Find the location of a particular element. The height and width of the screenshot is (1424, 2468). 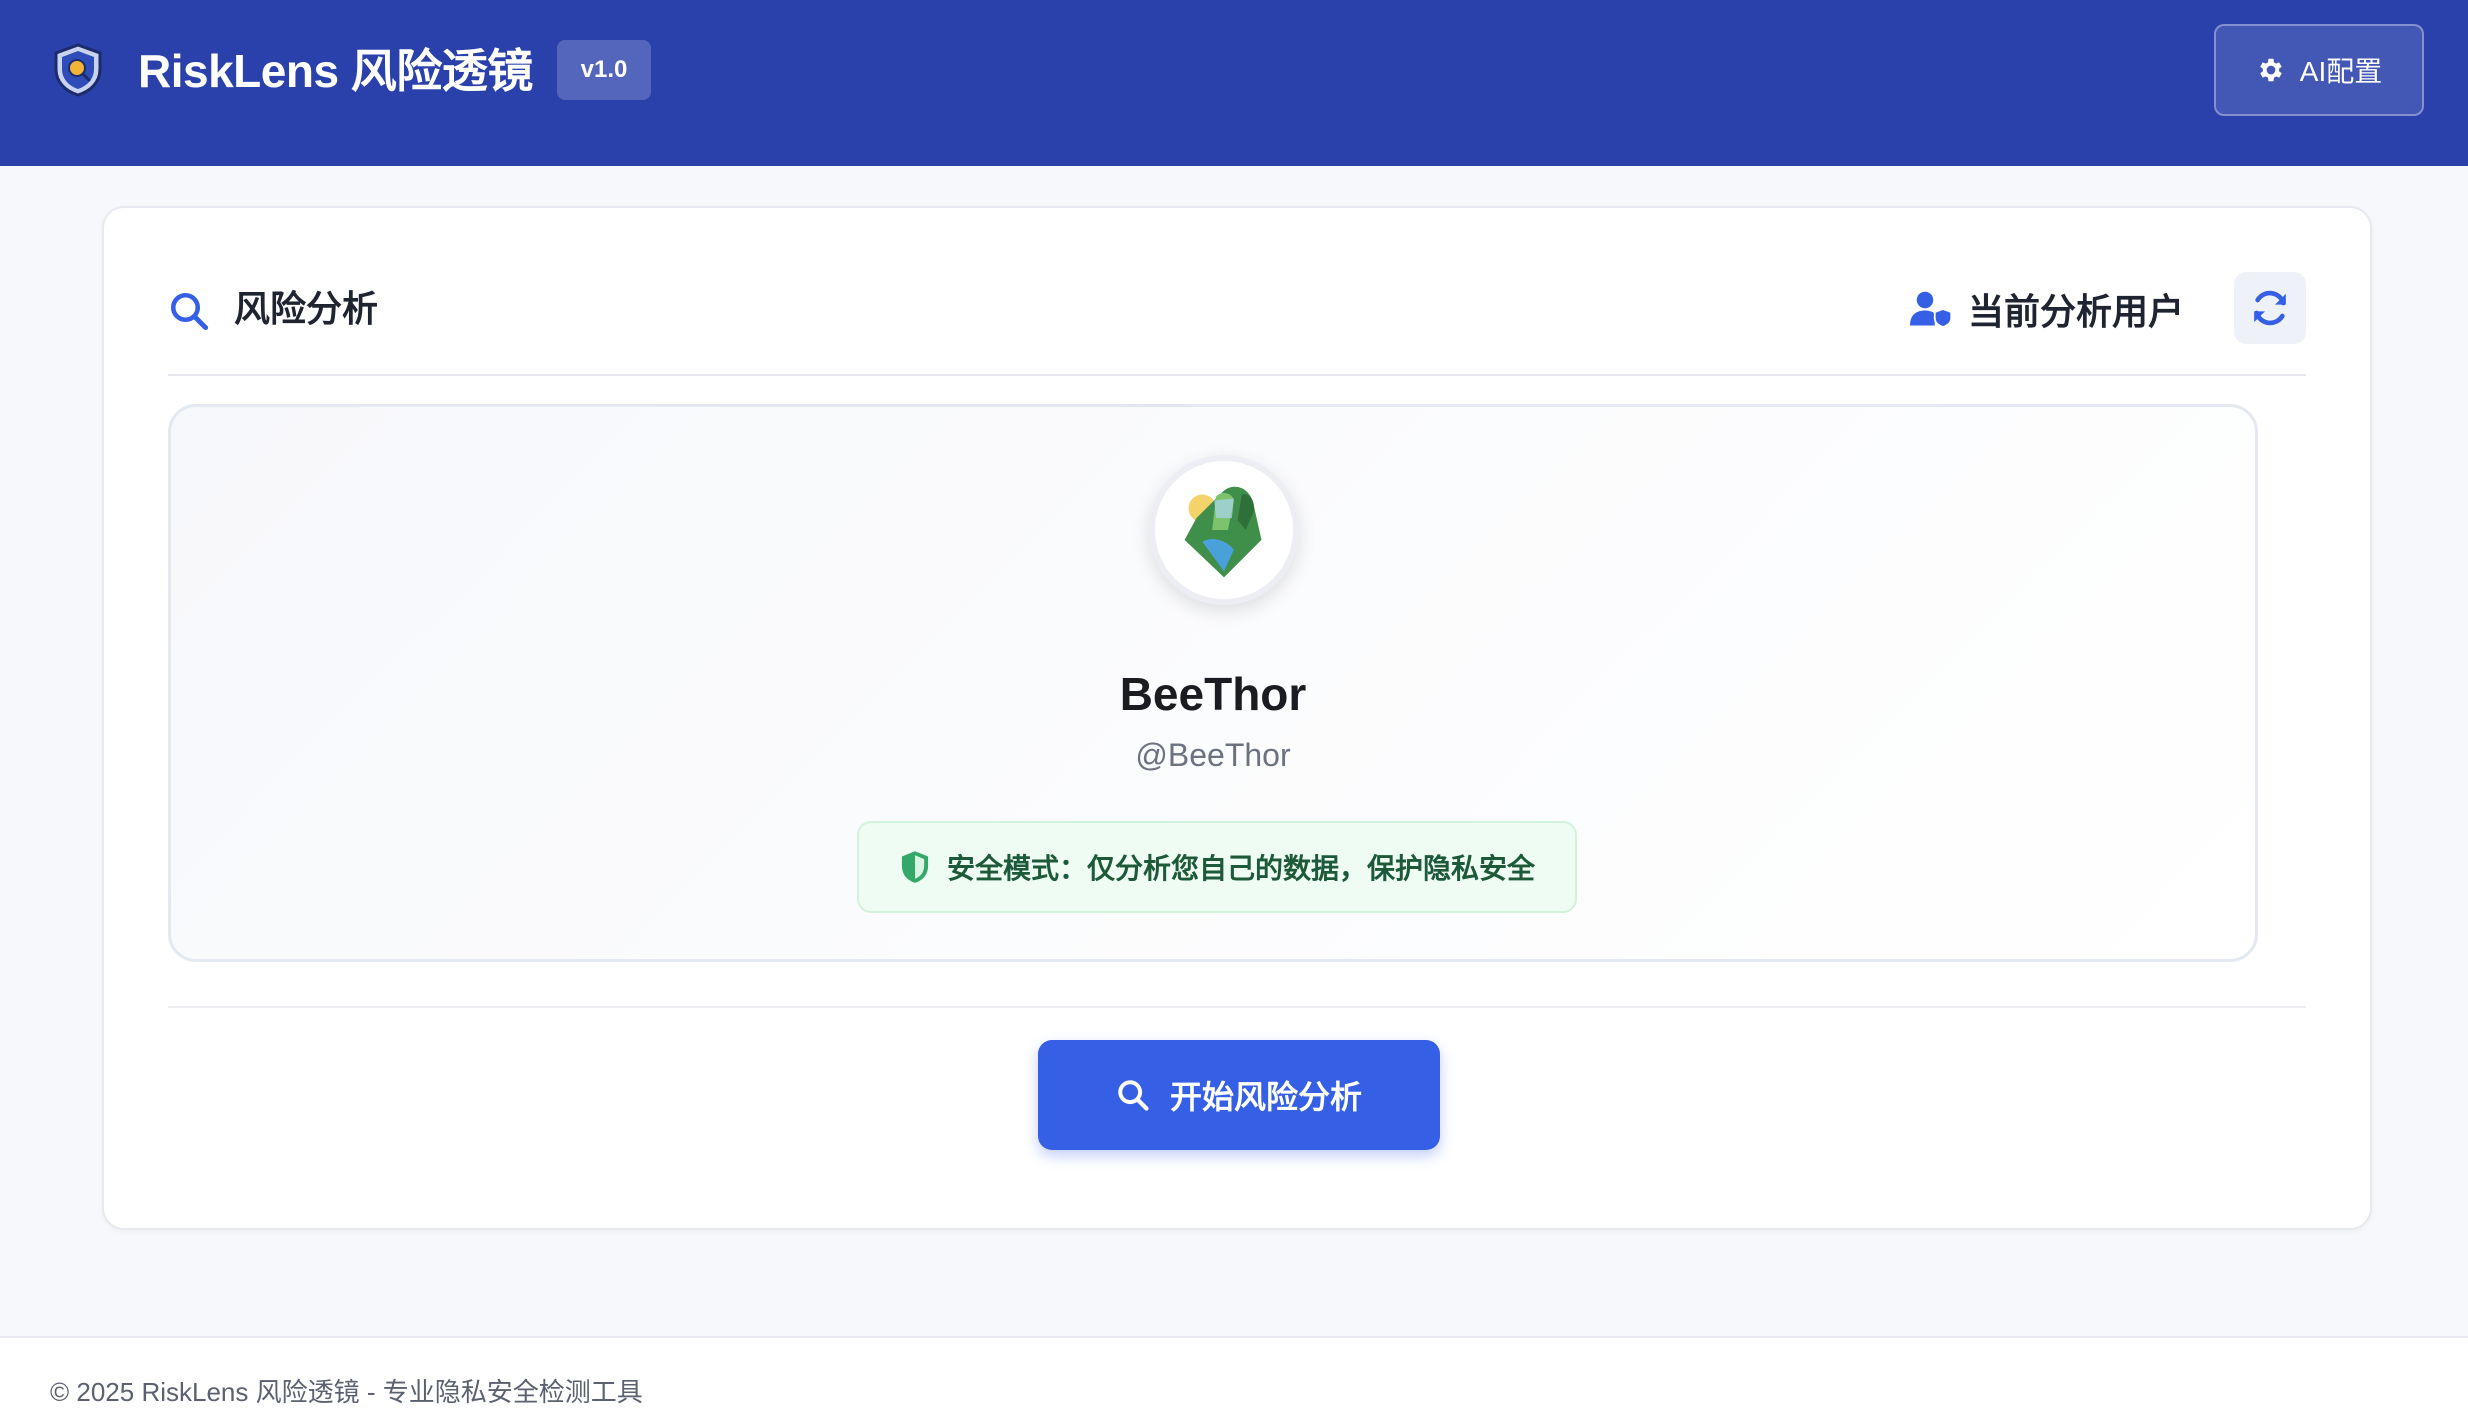

avatar is located at coordinates (1224, 530).